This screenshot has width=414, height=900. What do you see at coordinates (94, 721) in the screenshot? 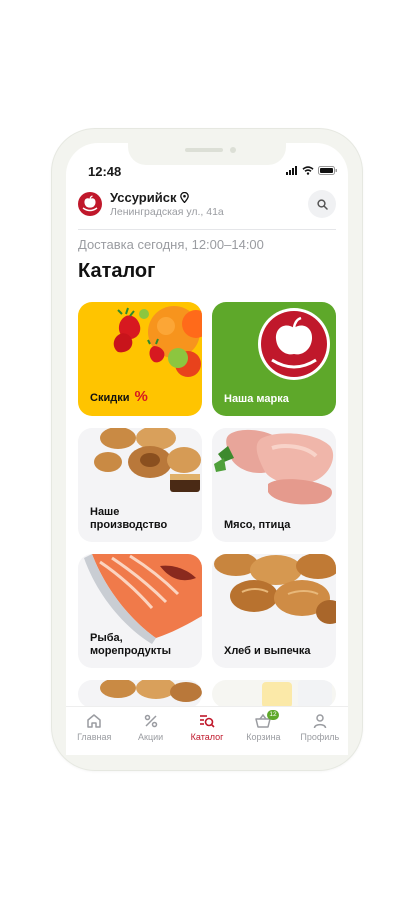
I see `home-icon` at bounding box center [94, 721].